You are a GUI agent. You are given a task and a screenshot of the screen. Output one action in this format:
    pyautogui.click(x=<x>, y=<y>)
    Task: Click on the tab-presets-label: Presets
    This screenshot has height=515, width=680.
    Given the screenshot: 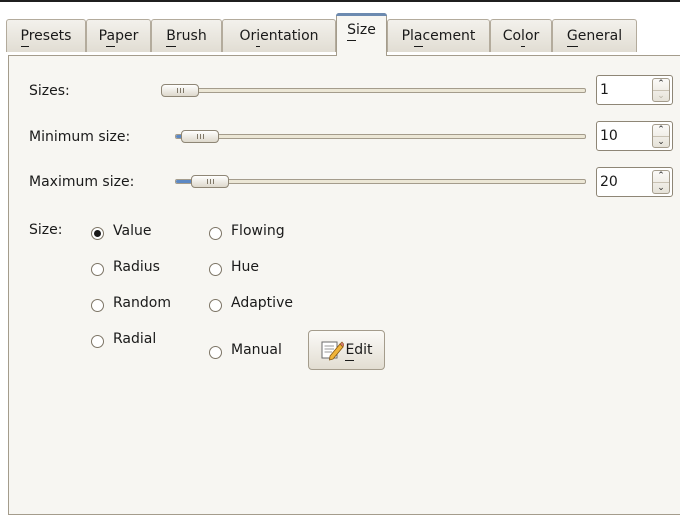 What is the action you would take?
    pyautogui.click(x=45, y=37)
    